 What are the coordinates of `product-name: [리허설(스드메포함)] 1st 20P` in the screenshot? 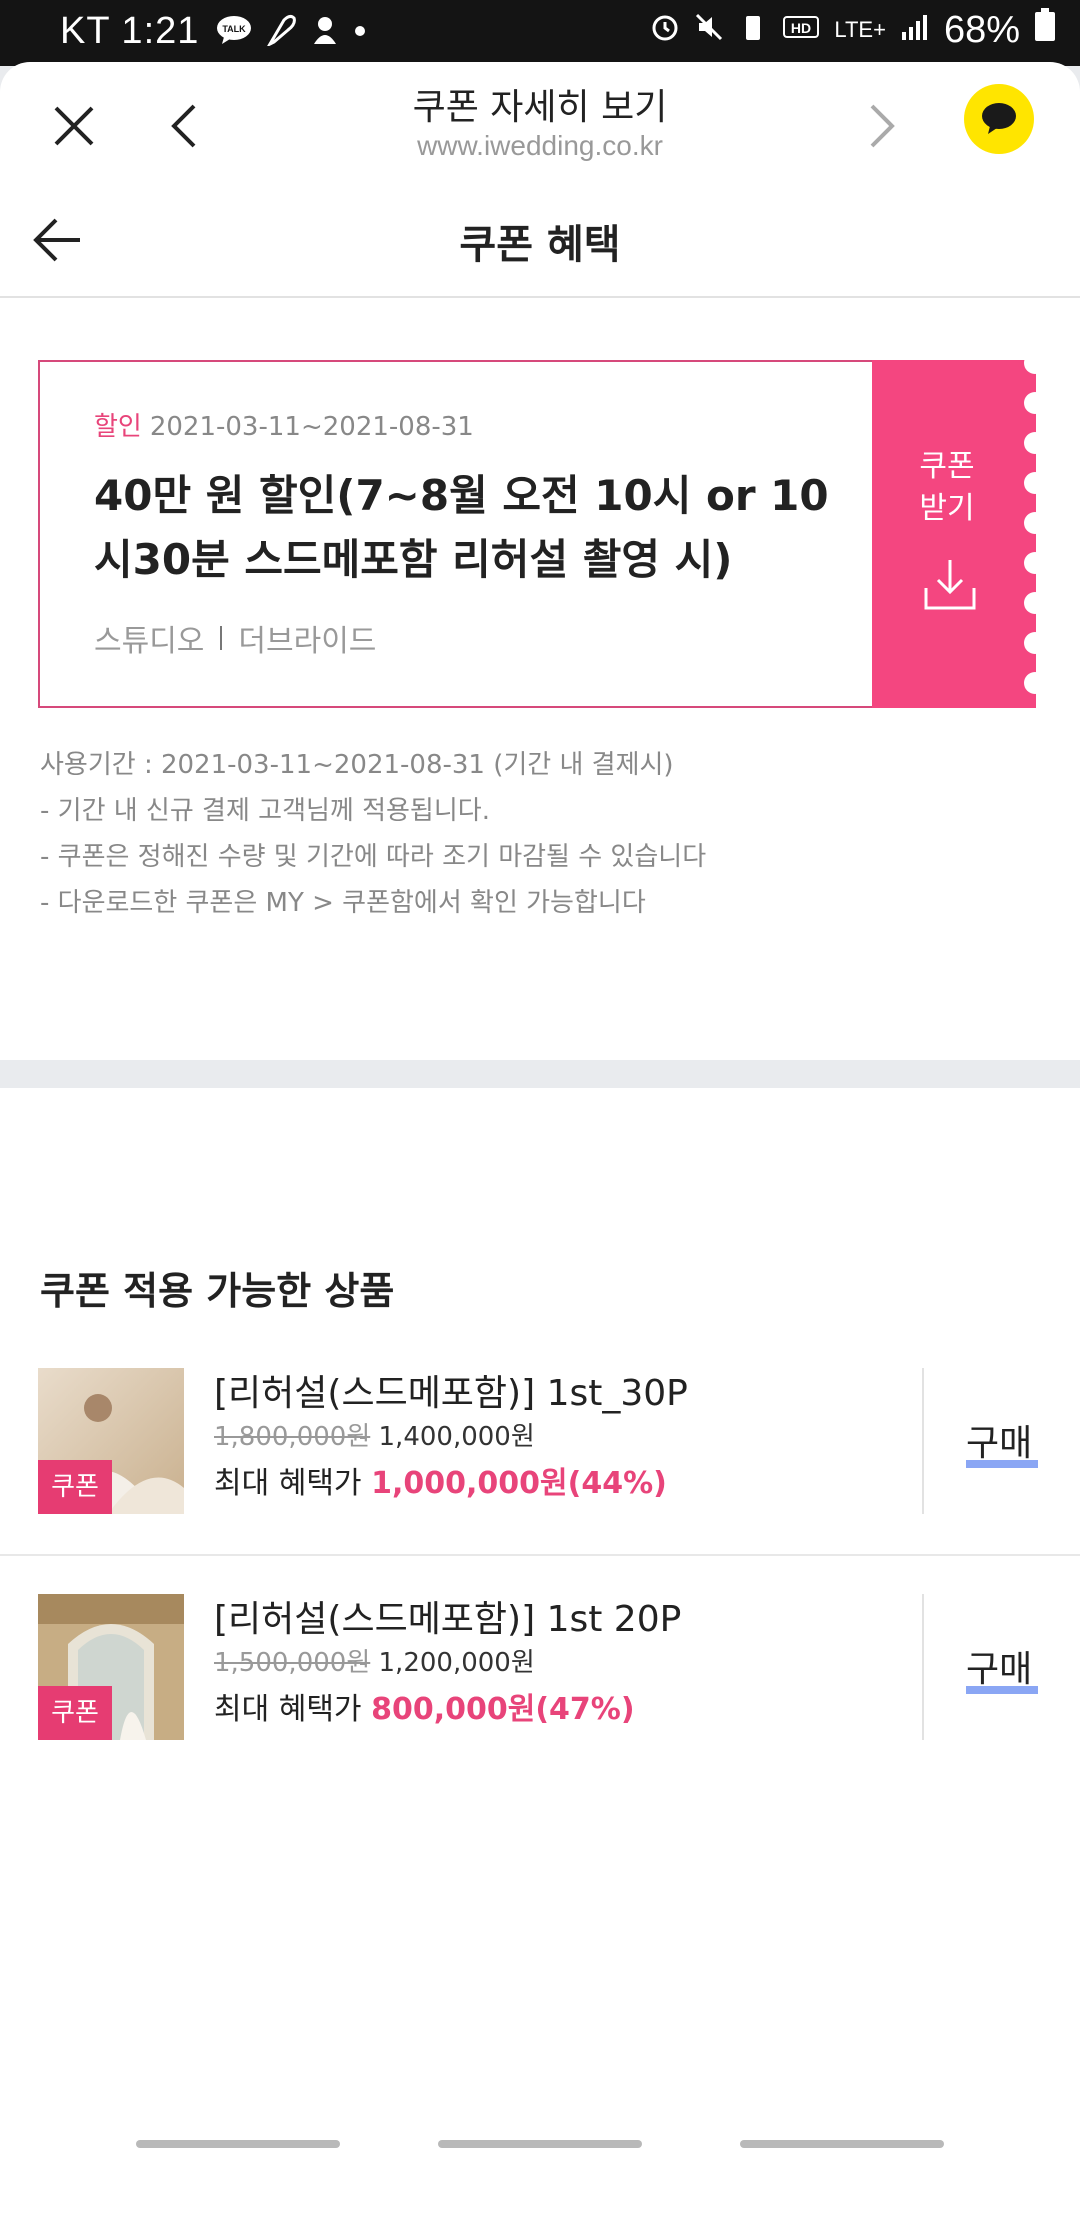 It's located at (448, 1619).